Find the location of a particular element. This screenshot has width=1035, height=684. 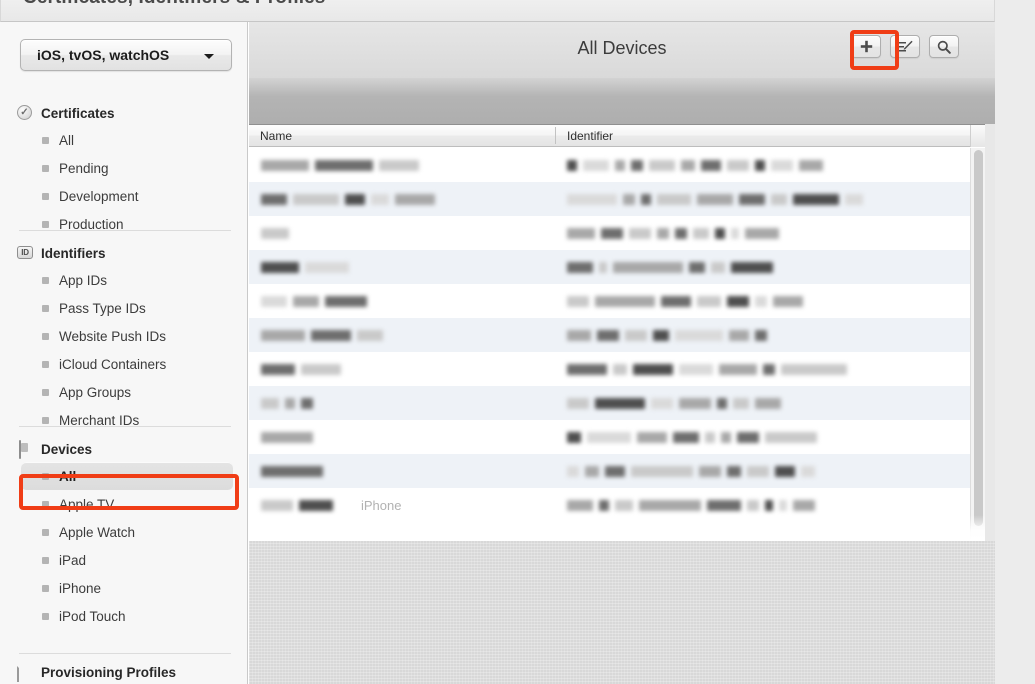

sidebar-item-icloud-containers: iCloud Containers is located at coordinates (123, 364).